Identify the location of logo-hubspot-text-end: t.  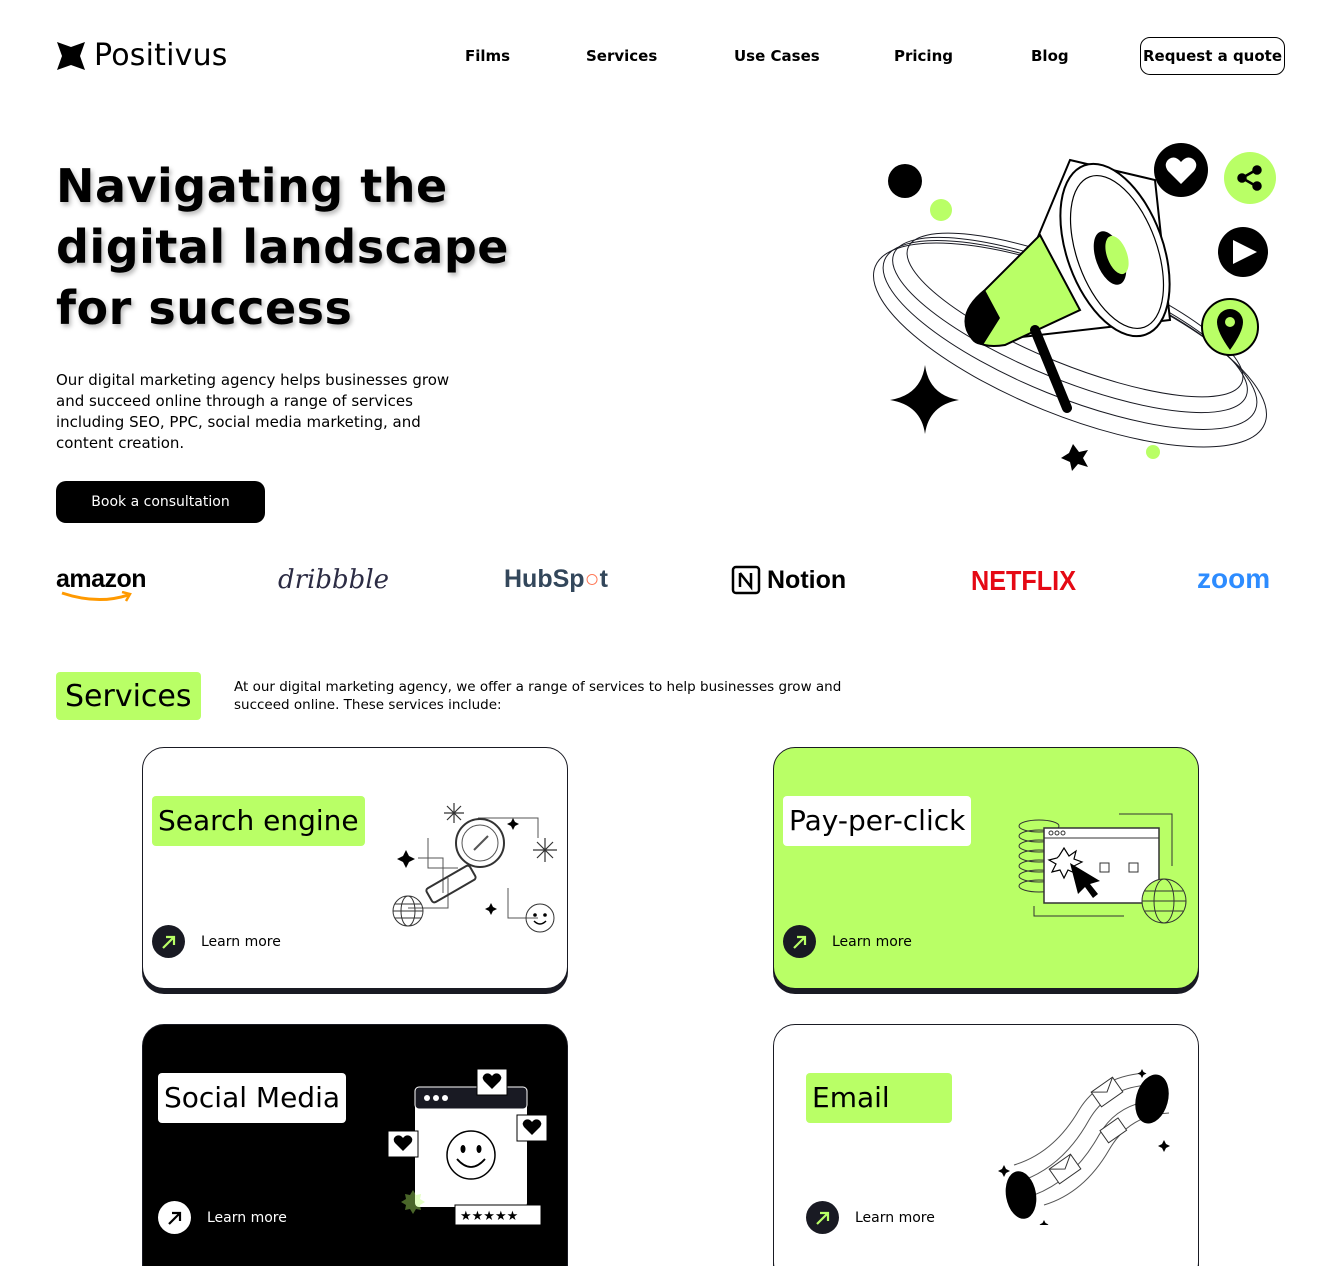
(603, 579).